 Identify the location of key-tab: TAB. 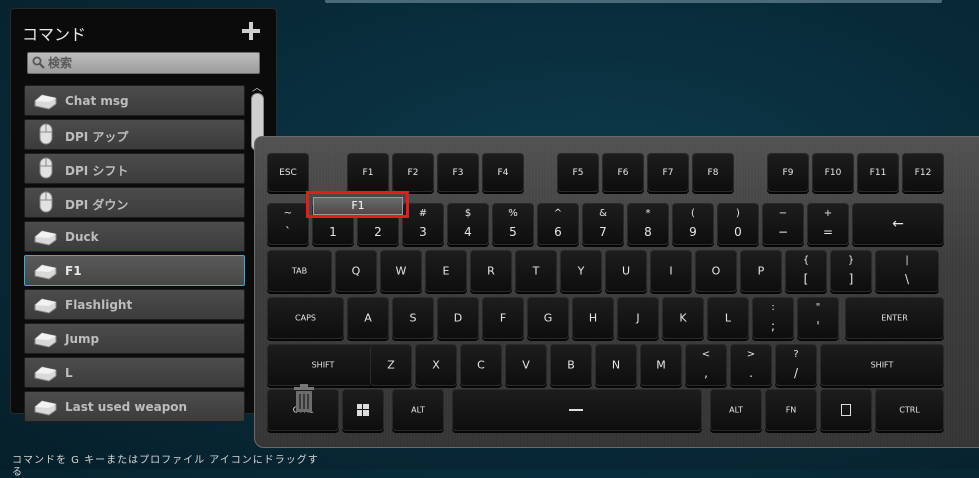
(299, 271).